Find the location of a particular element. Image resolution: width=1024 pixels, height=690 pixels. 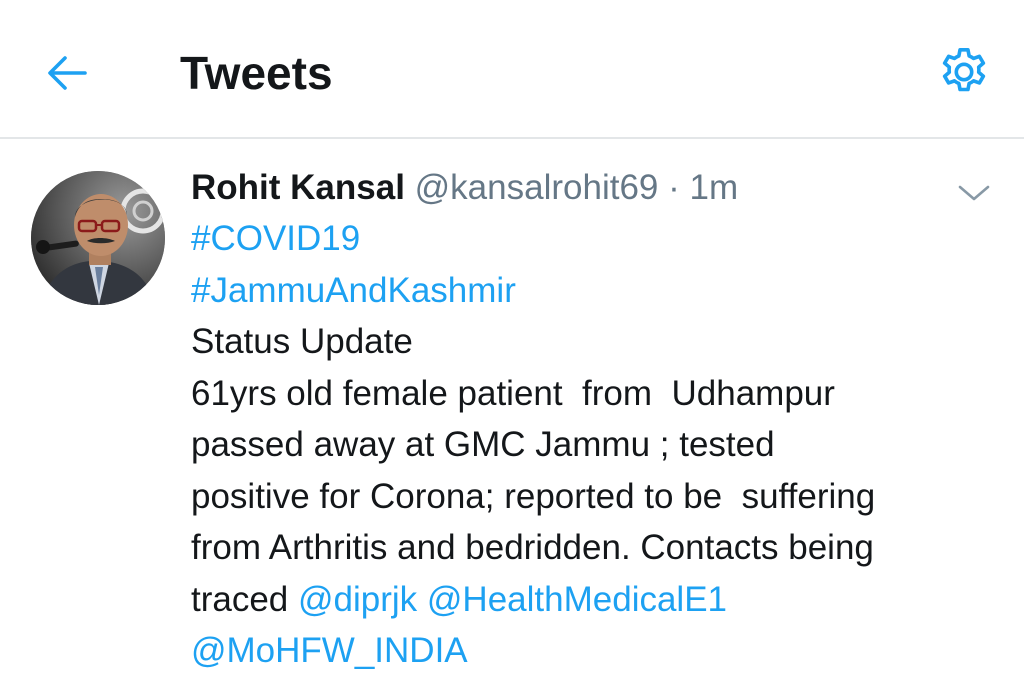

gear-icon is located at coordinates (964, 70).